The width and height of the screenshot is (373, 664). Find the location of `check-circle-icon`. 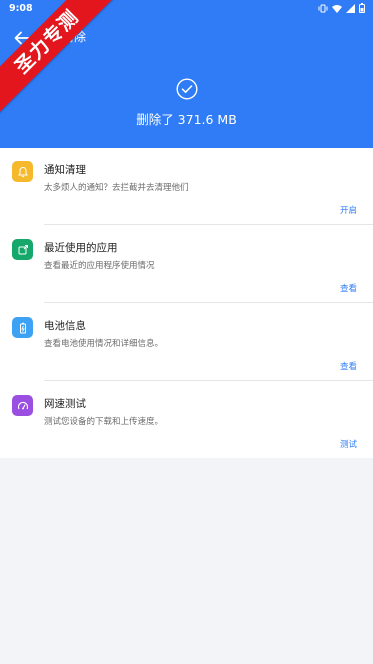

check-circle-icon is located at coordinates (187, 89).